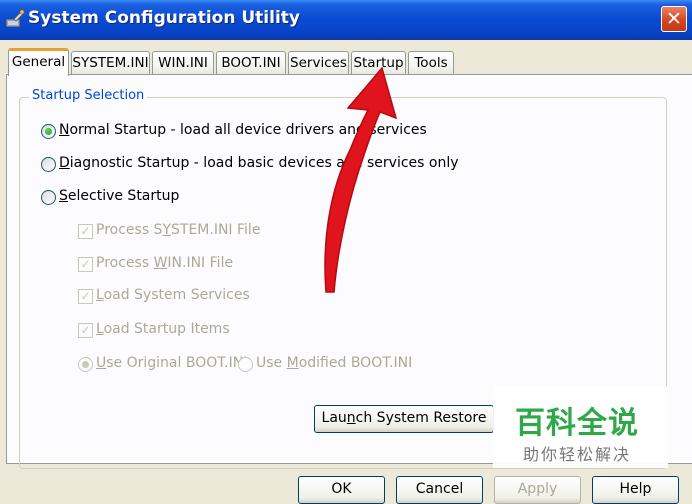 This screenshot has width=692, height=504. I want to click on load-system-services-checkbox: ✓, so click(85, 296).